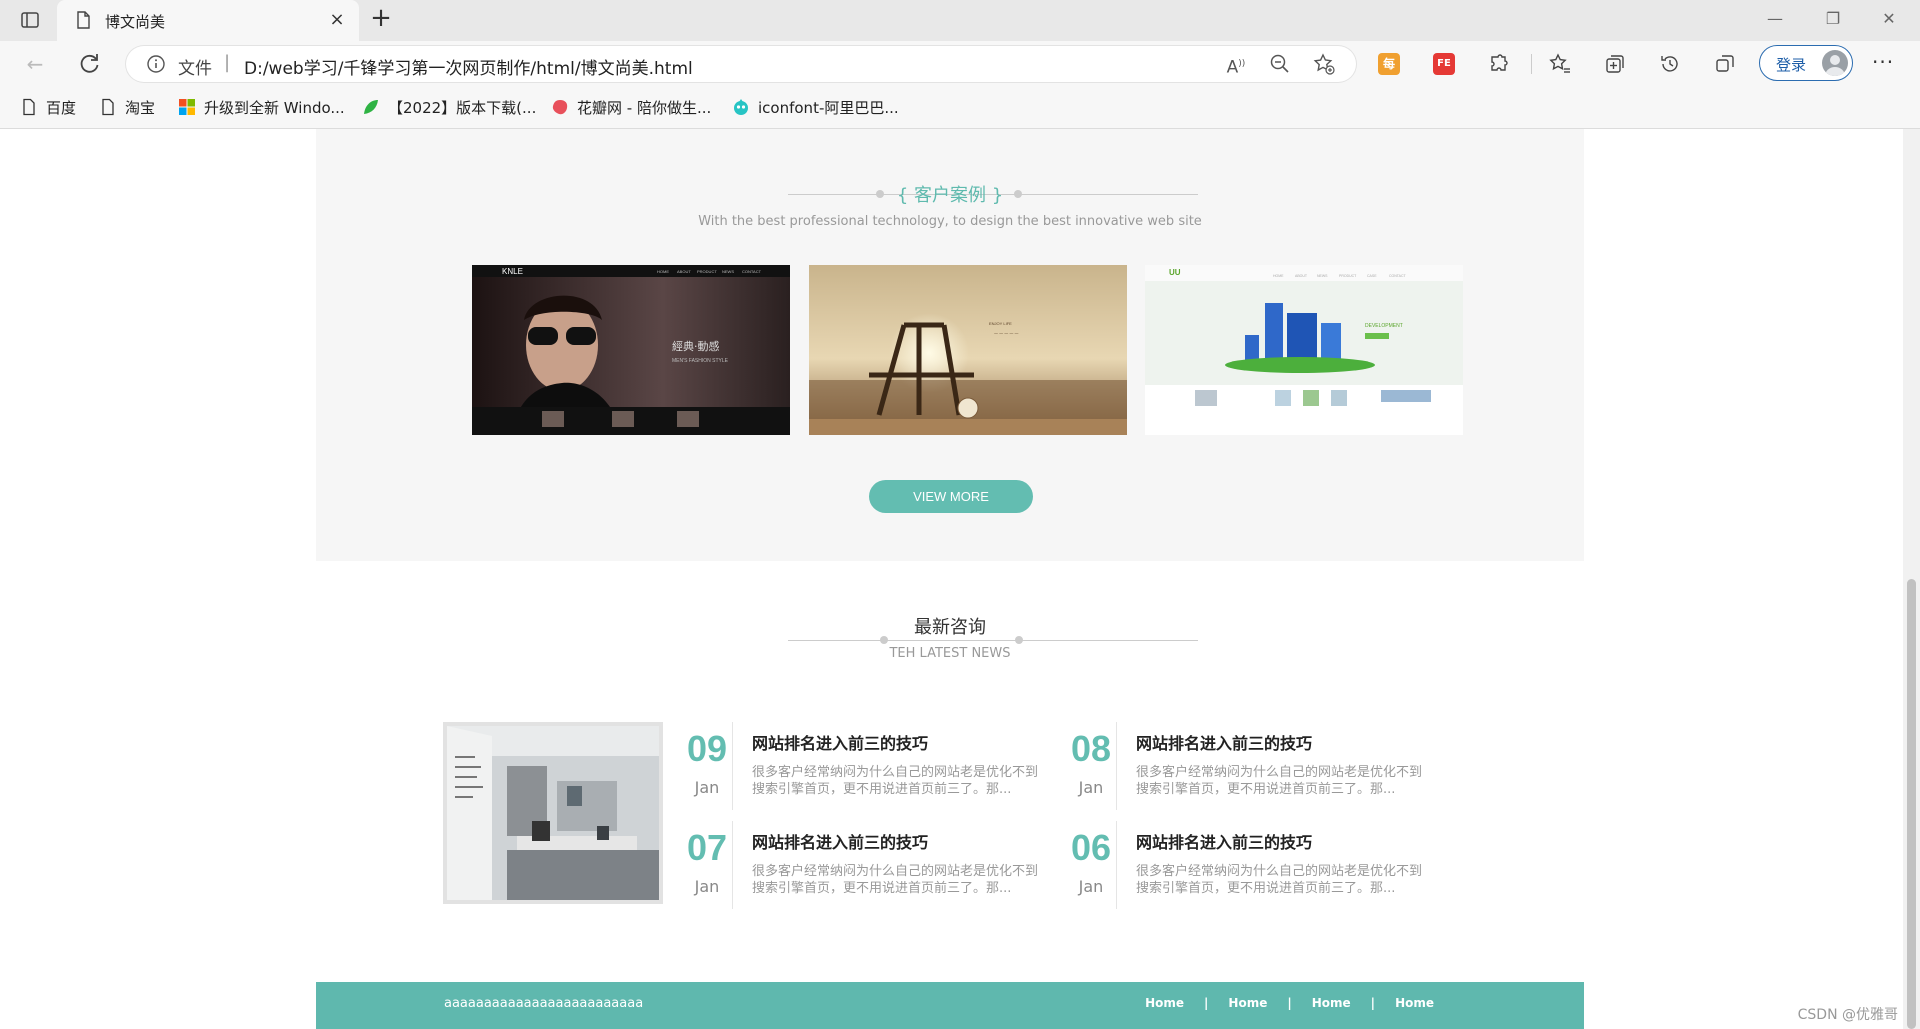 The width and height of the screenshot is (1920, 1029). I want to click on svg-text: NEWS, so click(728, 271).